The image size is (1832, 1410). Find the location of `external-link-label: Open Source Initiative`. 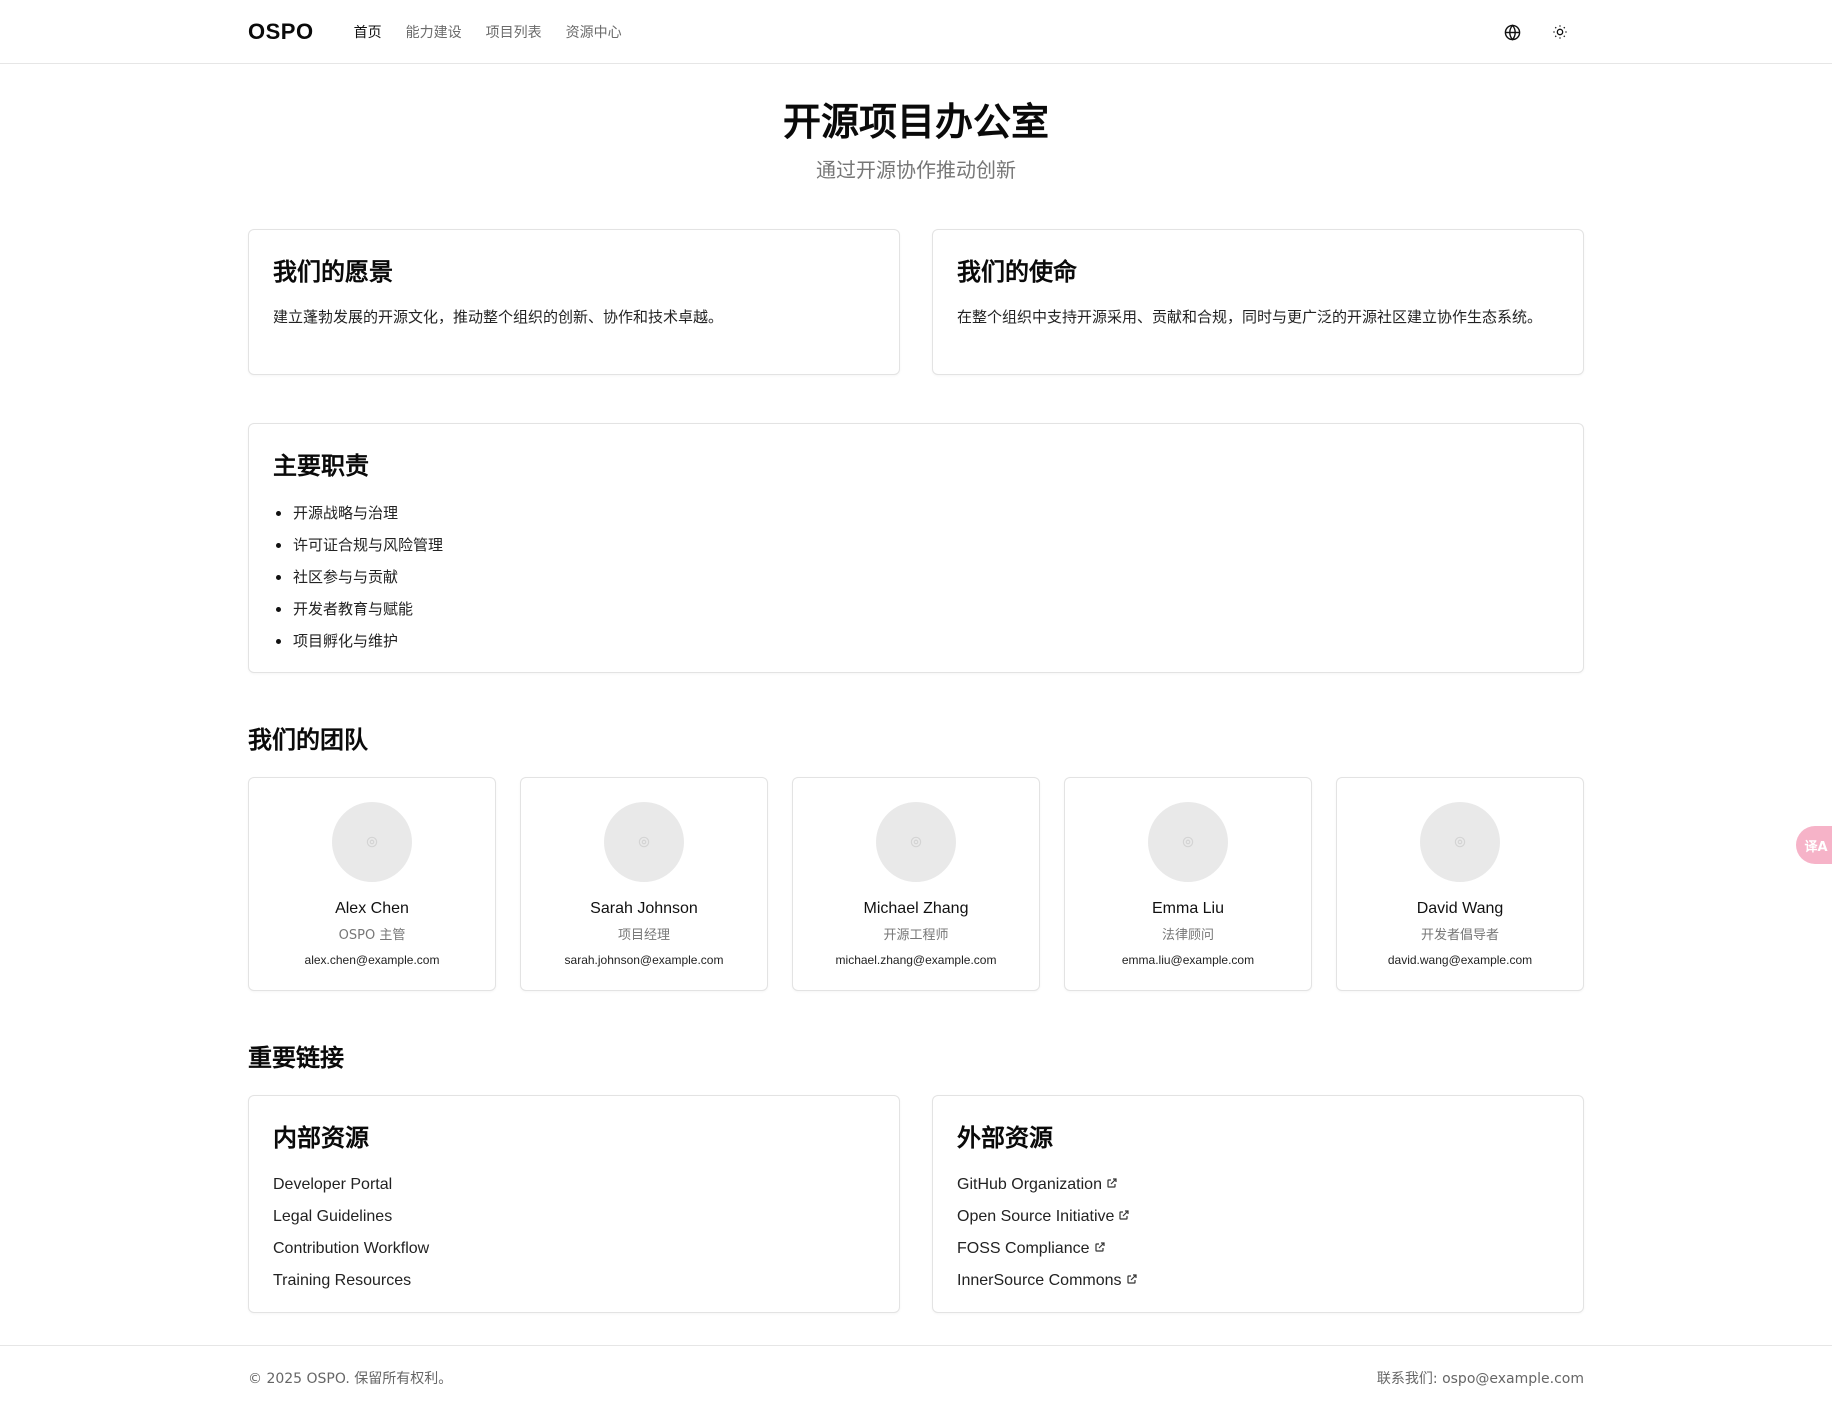

external-link-label: Open Source Initiative is located at coordinates (1036, 1216).